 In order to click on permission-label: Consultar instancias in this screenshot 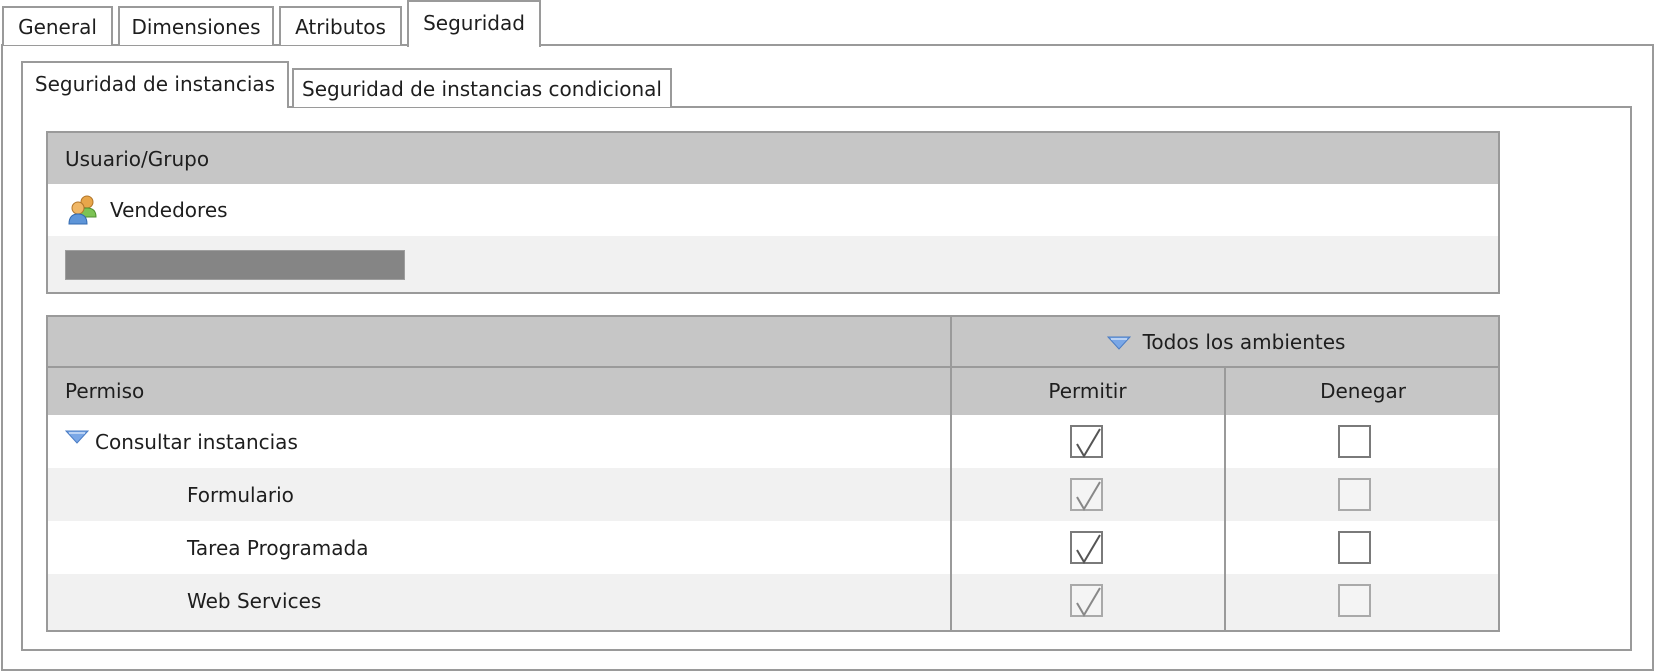, I will do `click(196, 441)`.